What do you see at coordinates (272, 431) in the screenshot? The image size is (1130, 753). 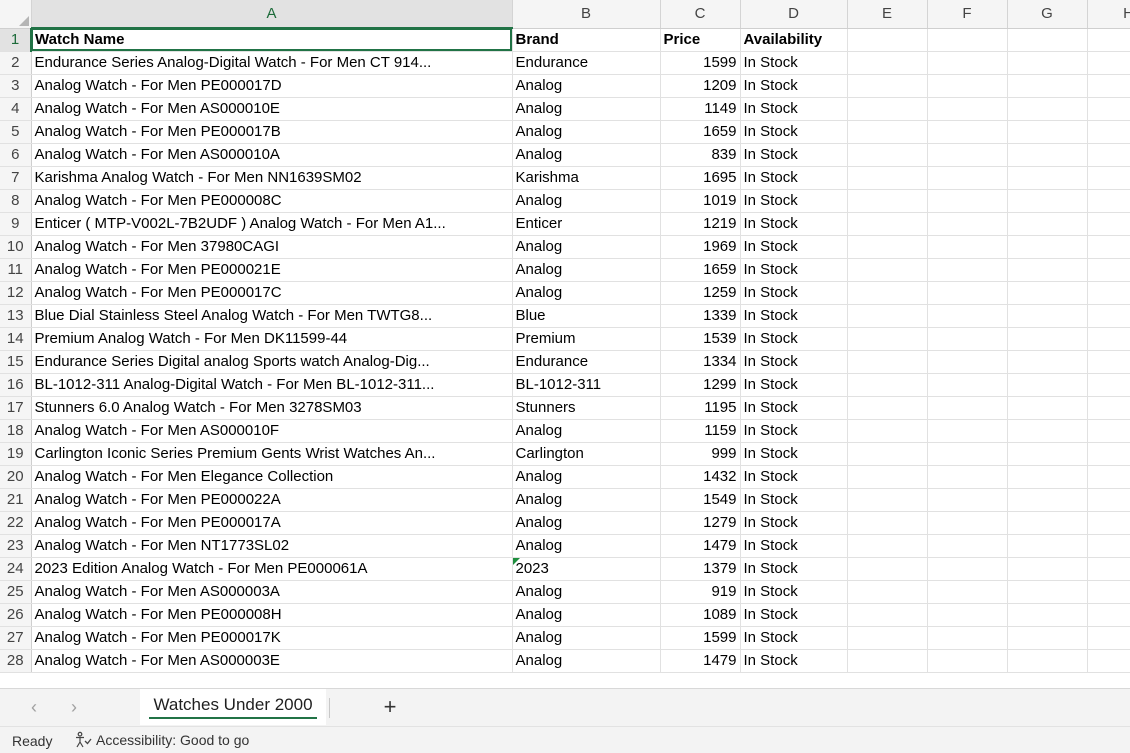 I see `cell-a18: Analog Watch - For Men AS000010F` at bounding box center [272, 431].